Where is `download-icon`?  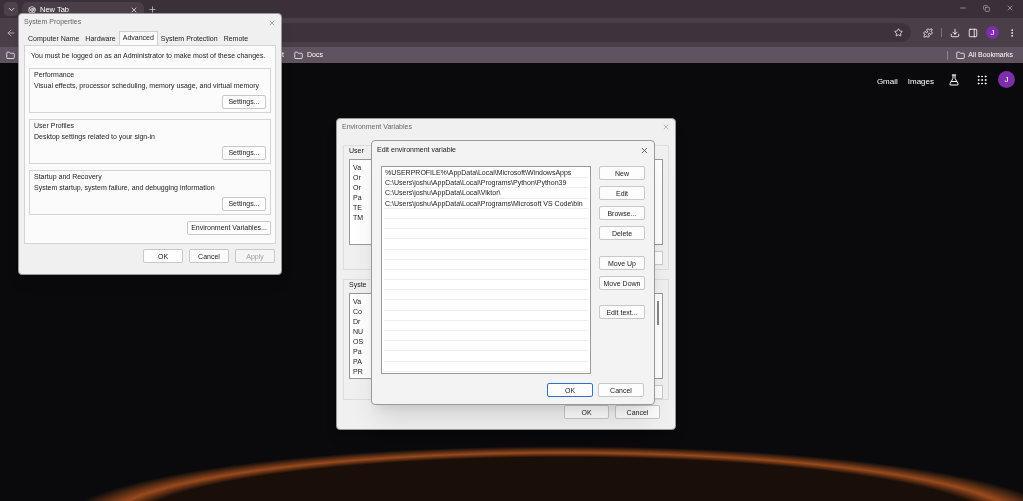
download-icon is located at coordinates (955, 32).